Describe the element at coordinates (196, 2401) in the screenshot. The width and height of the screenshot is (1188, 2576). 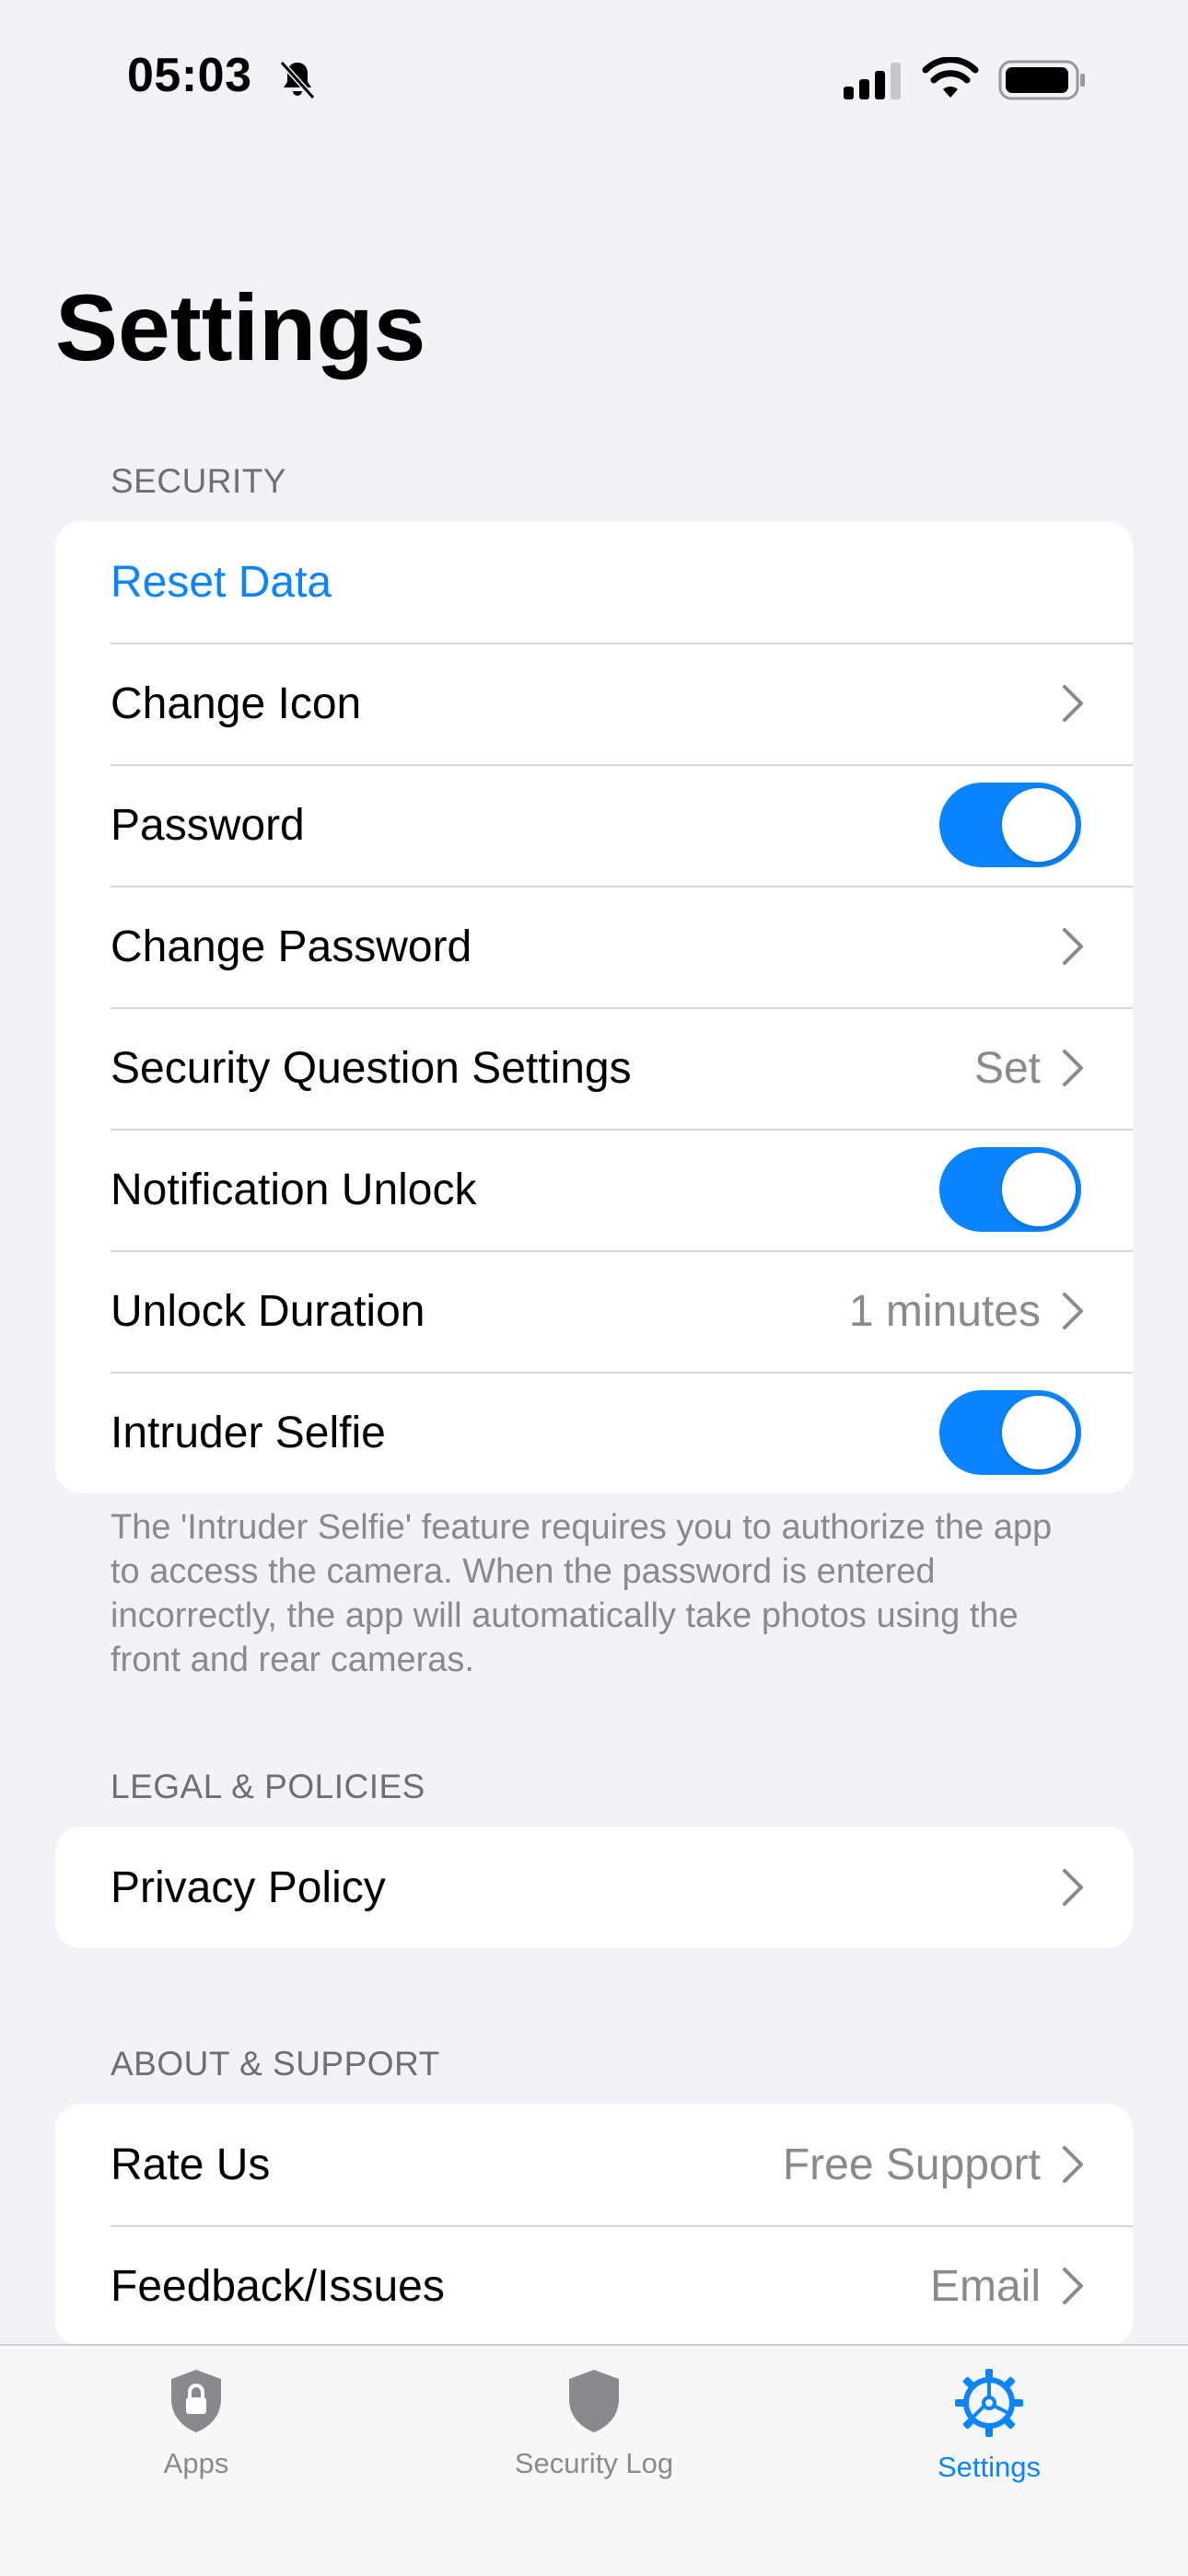
I see `shield-lock-icon` at that location.